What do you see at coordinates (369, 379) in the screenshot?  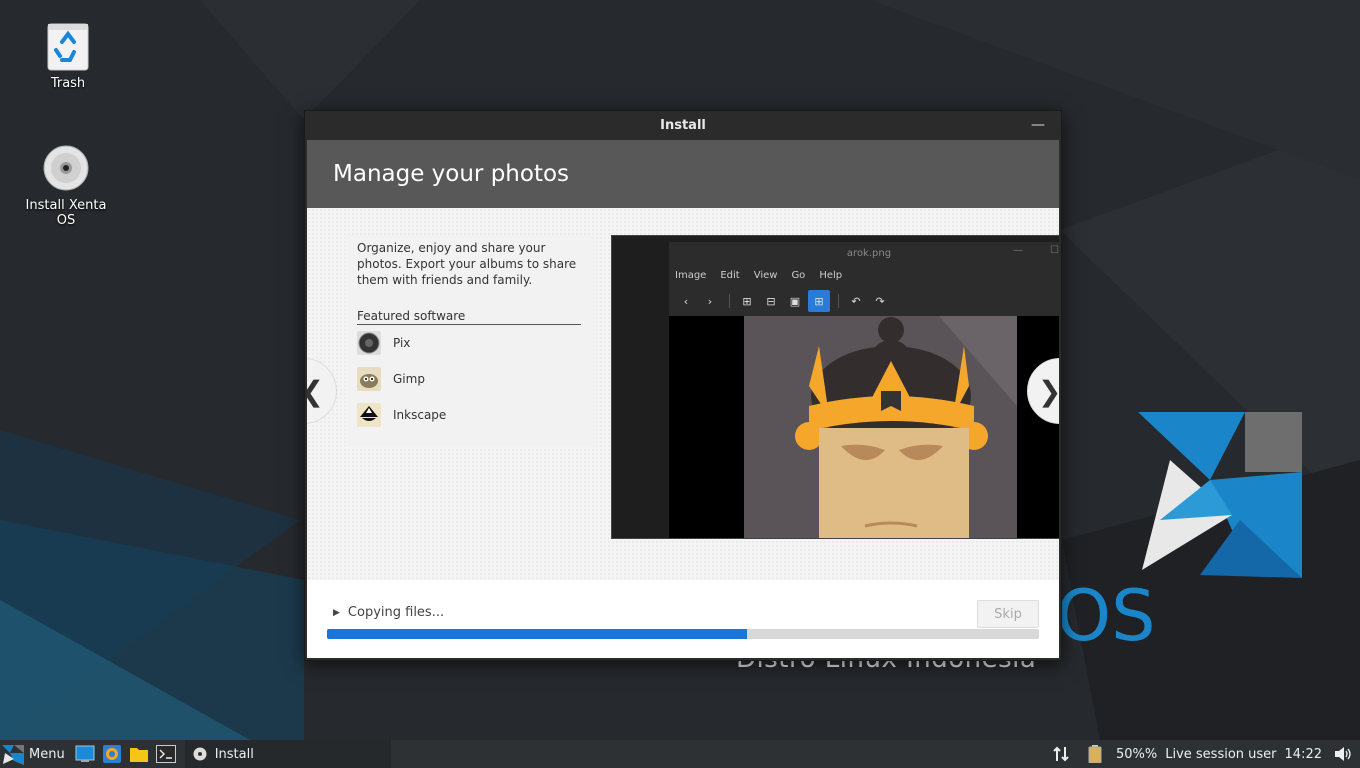 I see `gimp-icon` at bounding box center [369, 379].